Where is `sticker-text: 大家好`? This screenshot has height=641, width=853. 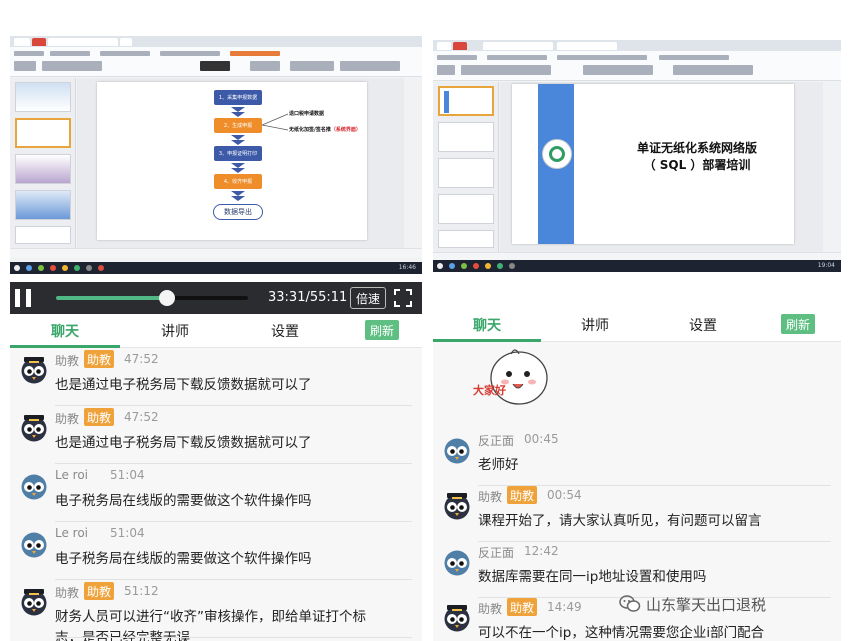
sticker-text: 大家好 is located at coordinates (489, 390).